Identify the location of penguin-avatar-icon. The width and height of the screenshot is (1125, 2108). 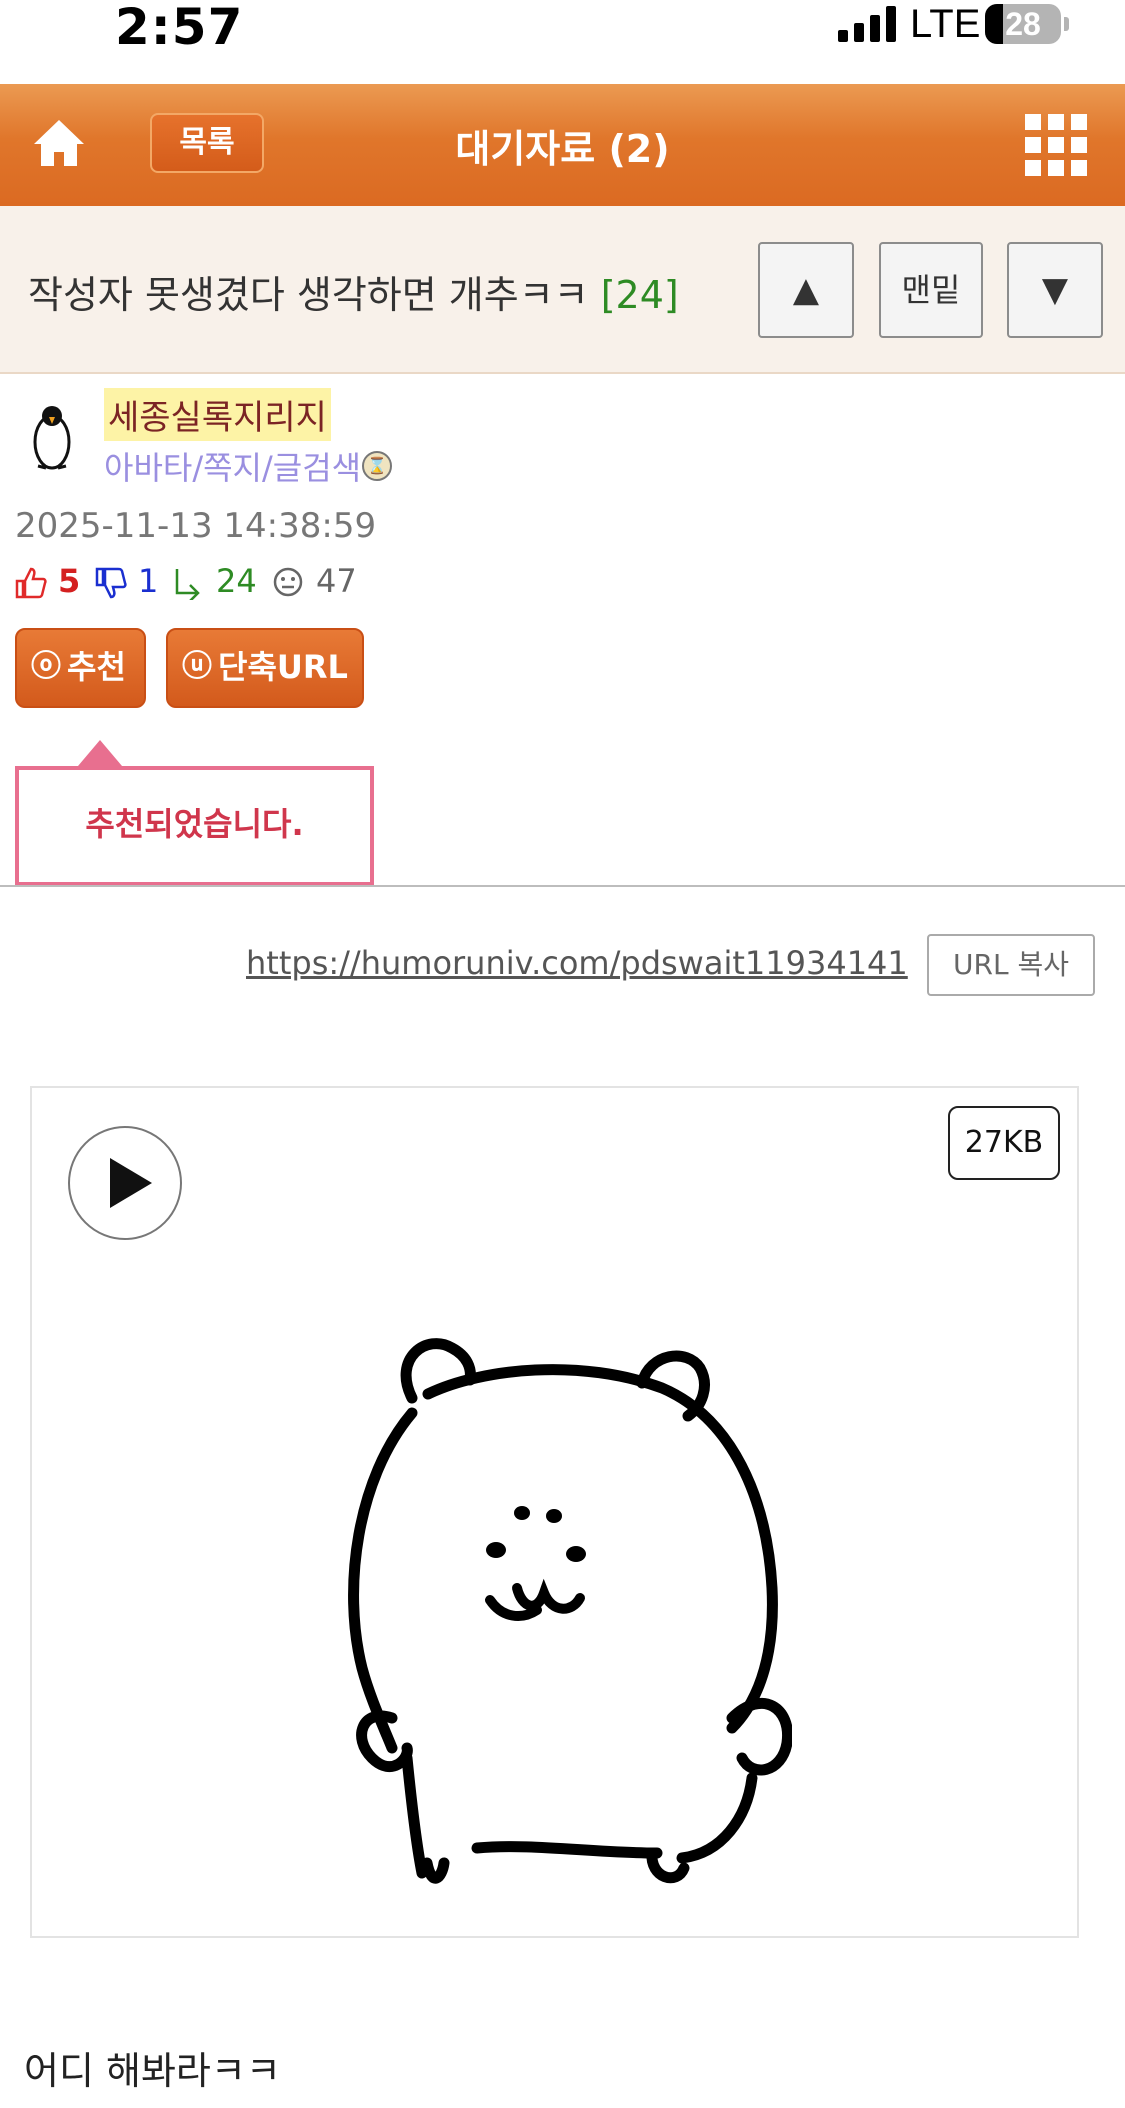
(52, 438).